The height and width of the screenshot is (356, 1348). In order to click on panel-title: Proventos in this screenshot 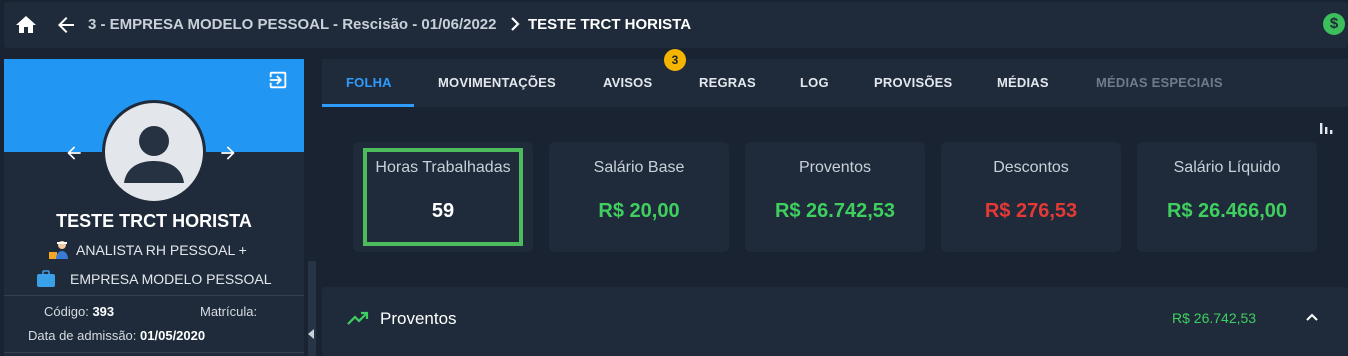, I will do `click(418, 318)`.